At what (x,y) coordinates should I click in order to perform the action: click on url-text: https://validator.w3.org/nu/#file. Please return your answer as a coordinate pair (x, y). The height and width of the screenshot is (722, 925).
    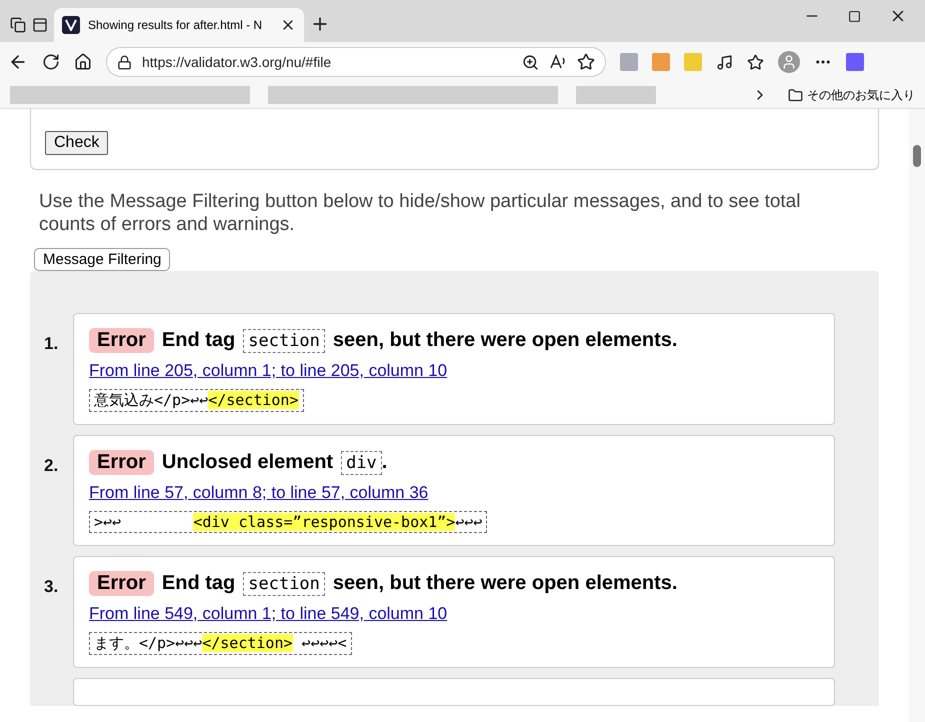
    Looking at the image, I should click on (237, 62).